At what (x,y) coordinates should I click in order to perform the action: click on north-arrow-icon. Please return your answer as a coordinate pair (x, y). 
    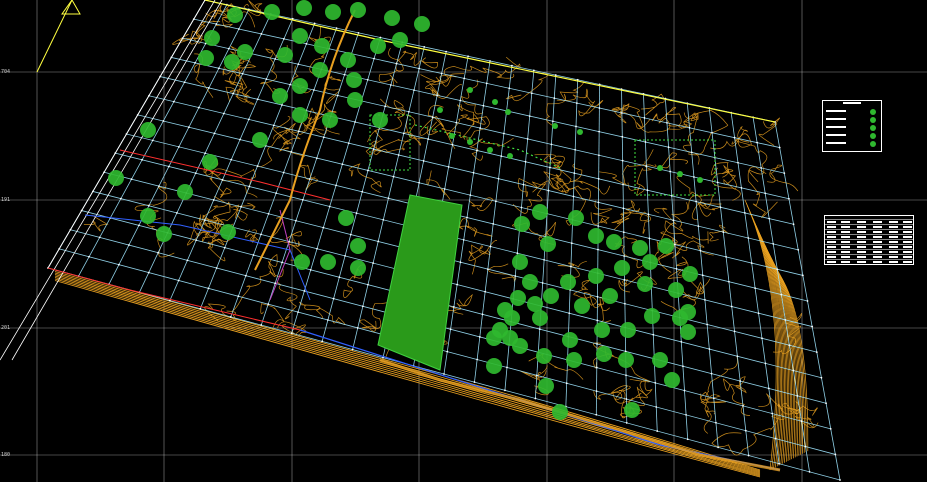
    Looking at the image, I should click on (58, 36).